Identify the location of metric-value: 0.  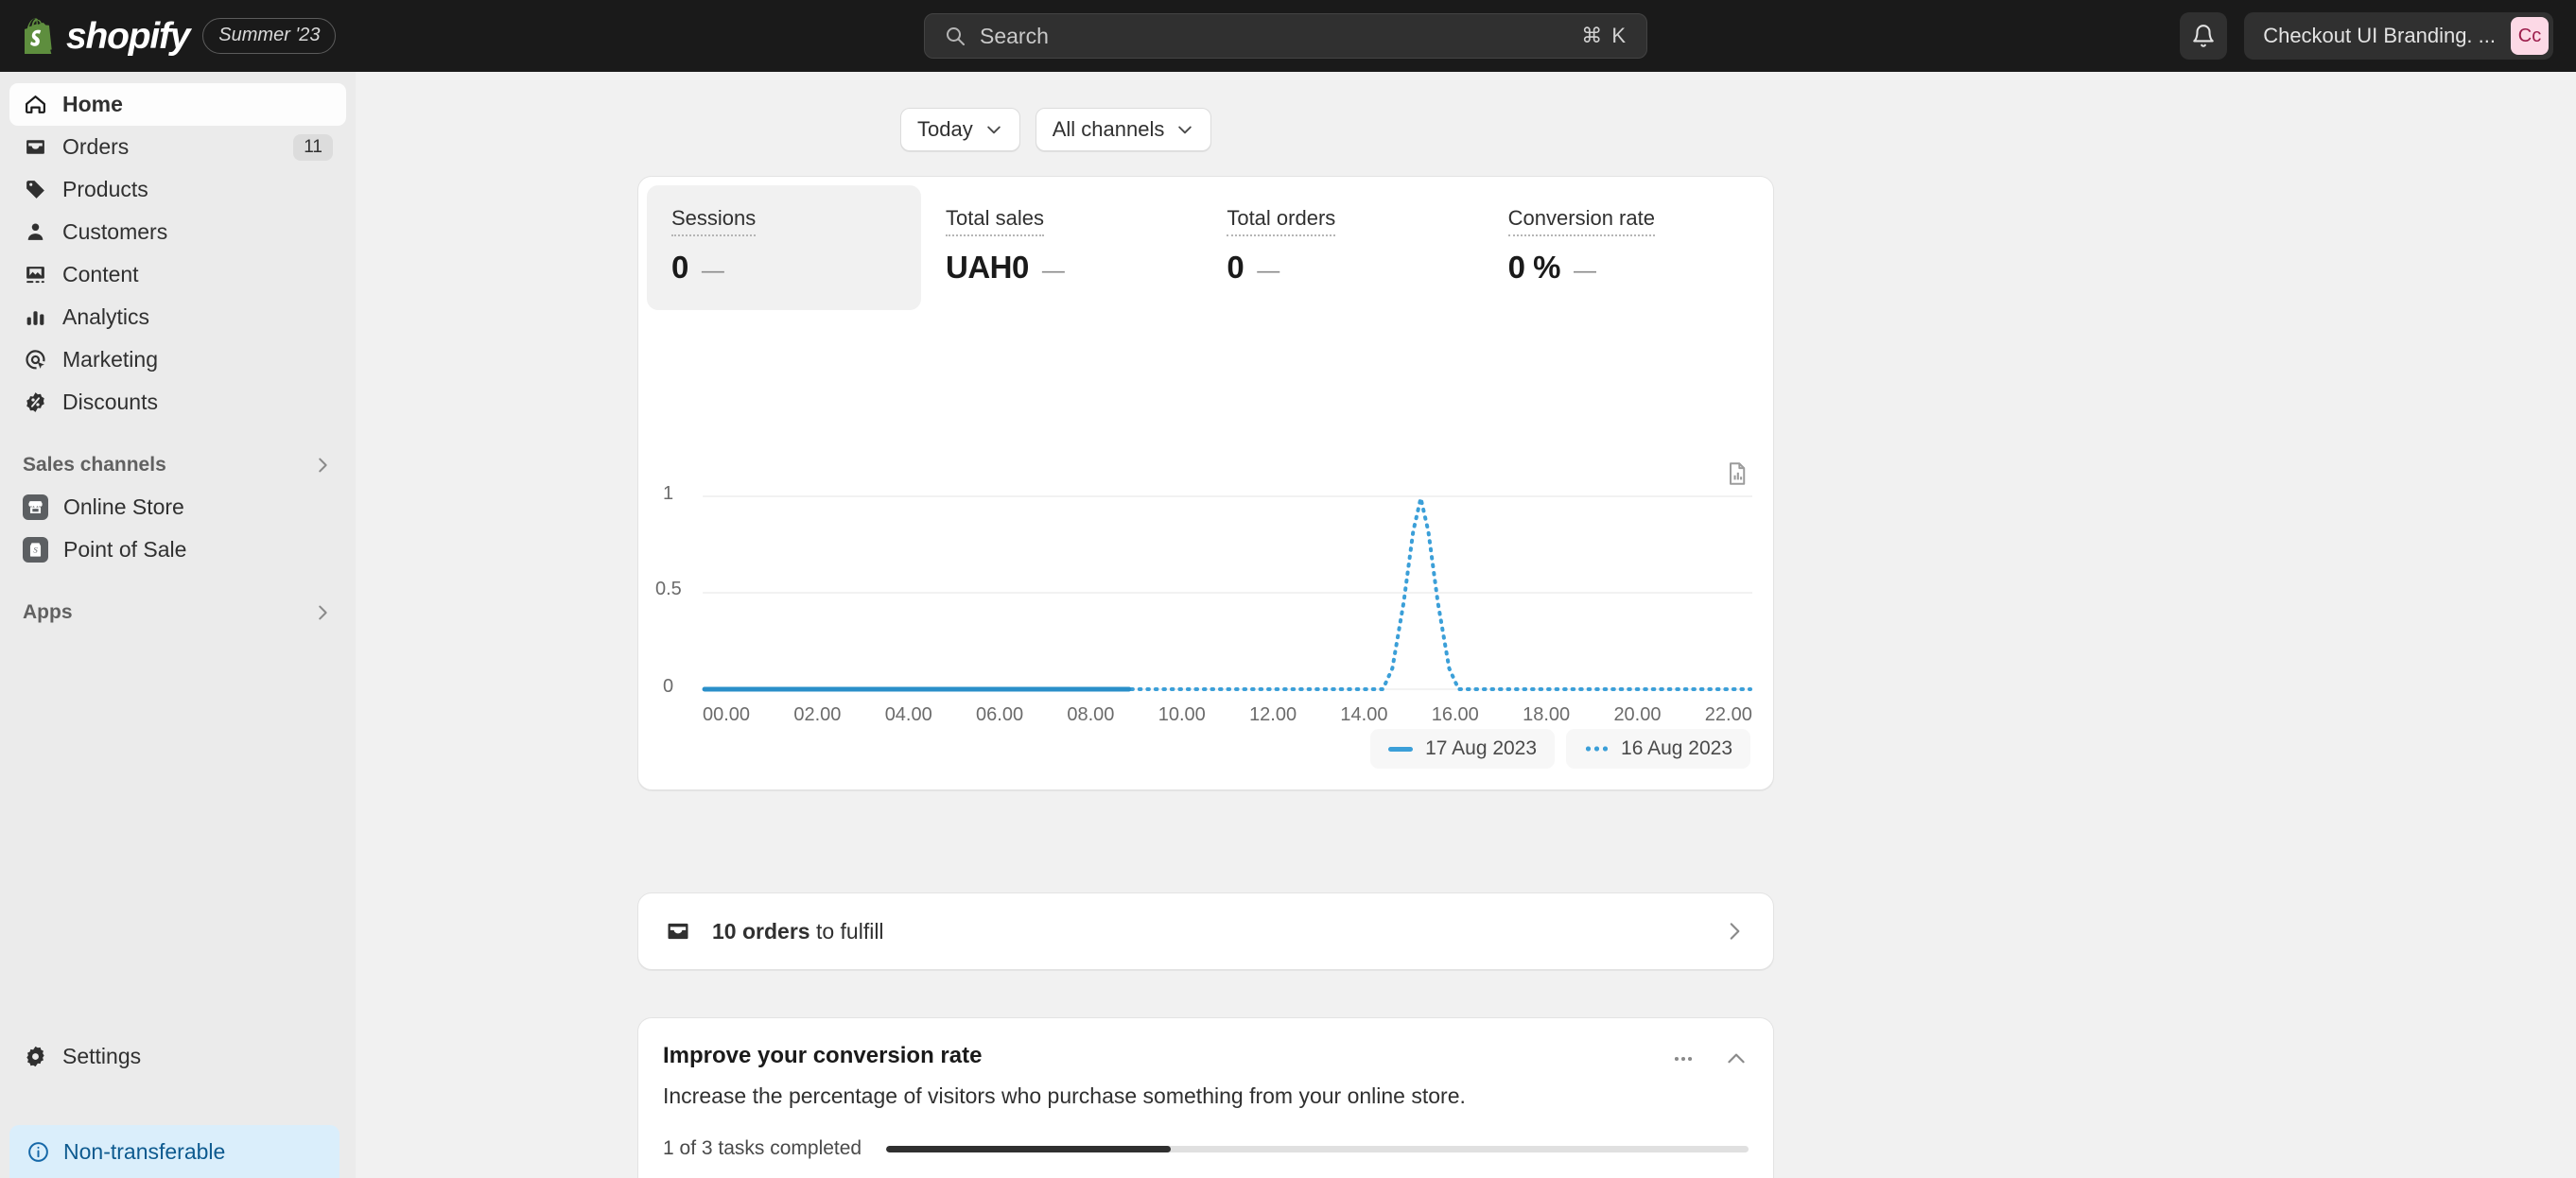
(1235, 267).